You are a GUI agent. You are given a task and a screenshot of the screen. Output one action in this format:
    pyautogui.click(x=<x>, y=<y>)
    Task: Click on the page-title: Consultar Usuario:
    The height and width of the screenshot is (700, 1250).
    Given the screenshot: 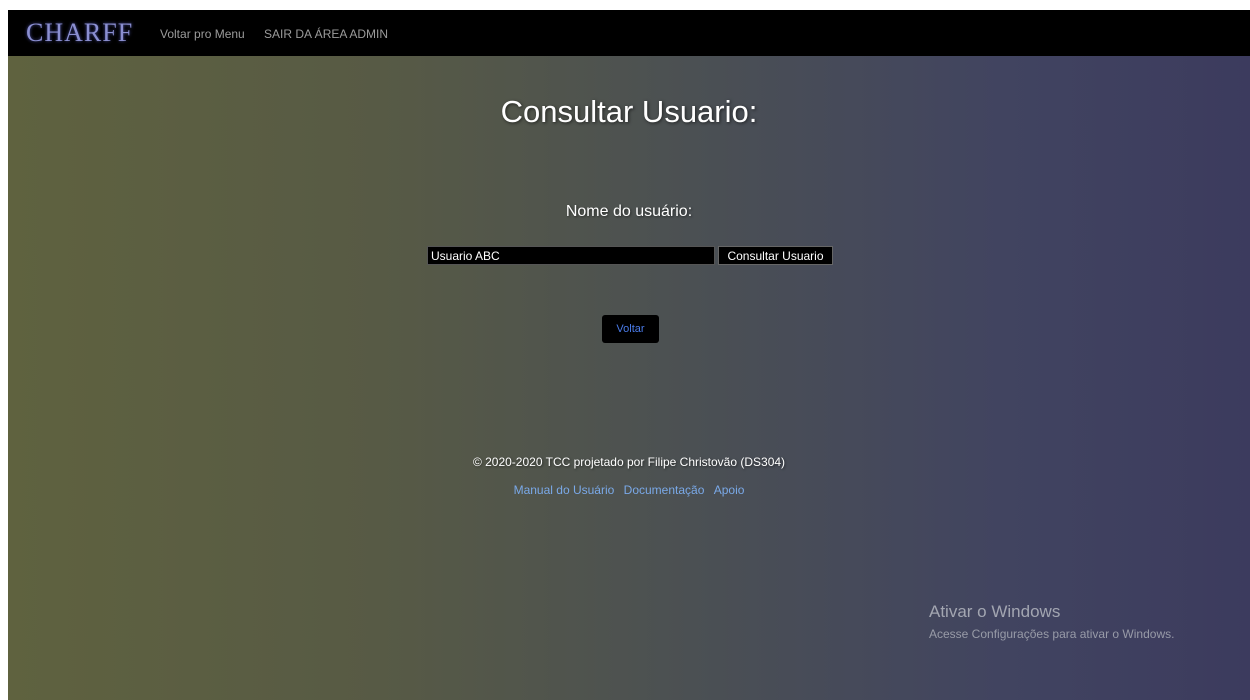 What is the action you would take?
    pyautogui.click(x=629, y=111)
    